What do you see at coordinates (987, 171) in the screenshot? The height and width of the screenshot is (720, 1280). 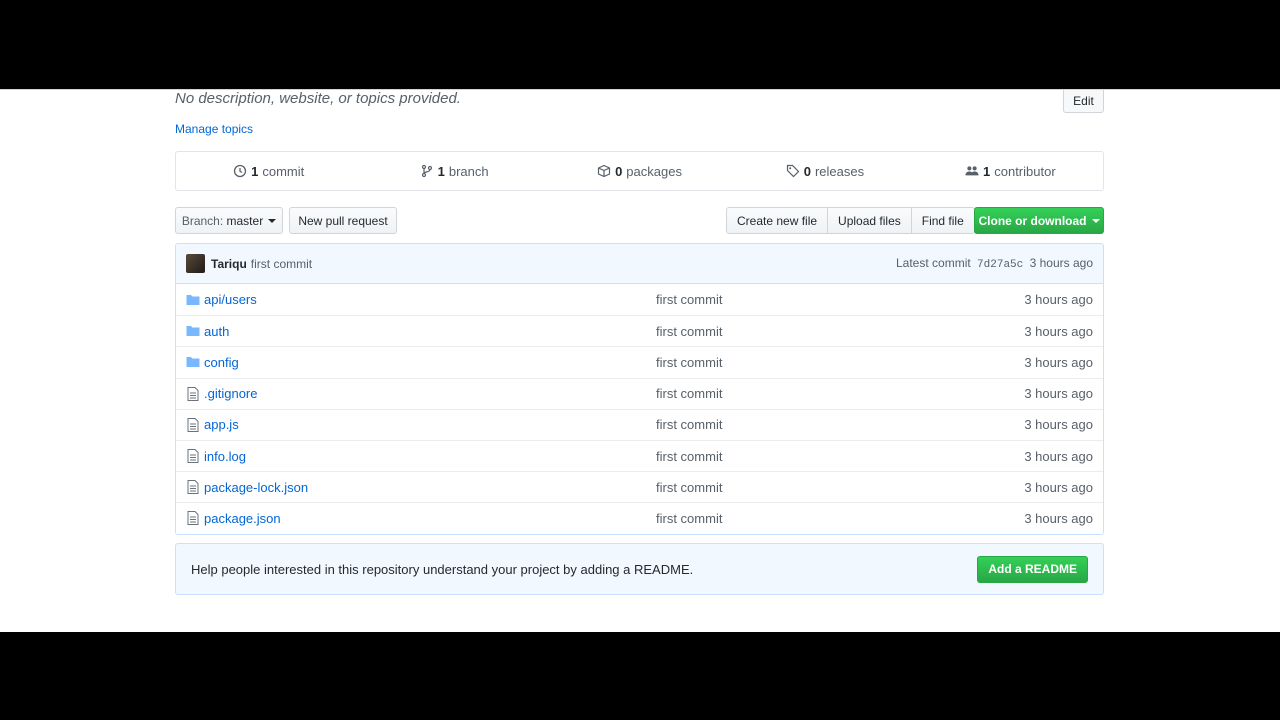 I see `summary-contributors-count: 1` at bounding box center [987, 171].